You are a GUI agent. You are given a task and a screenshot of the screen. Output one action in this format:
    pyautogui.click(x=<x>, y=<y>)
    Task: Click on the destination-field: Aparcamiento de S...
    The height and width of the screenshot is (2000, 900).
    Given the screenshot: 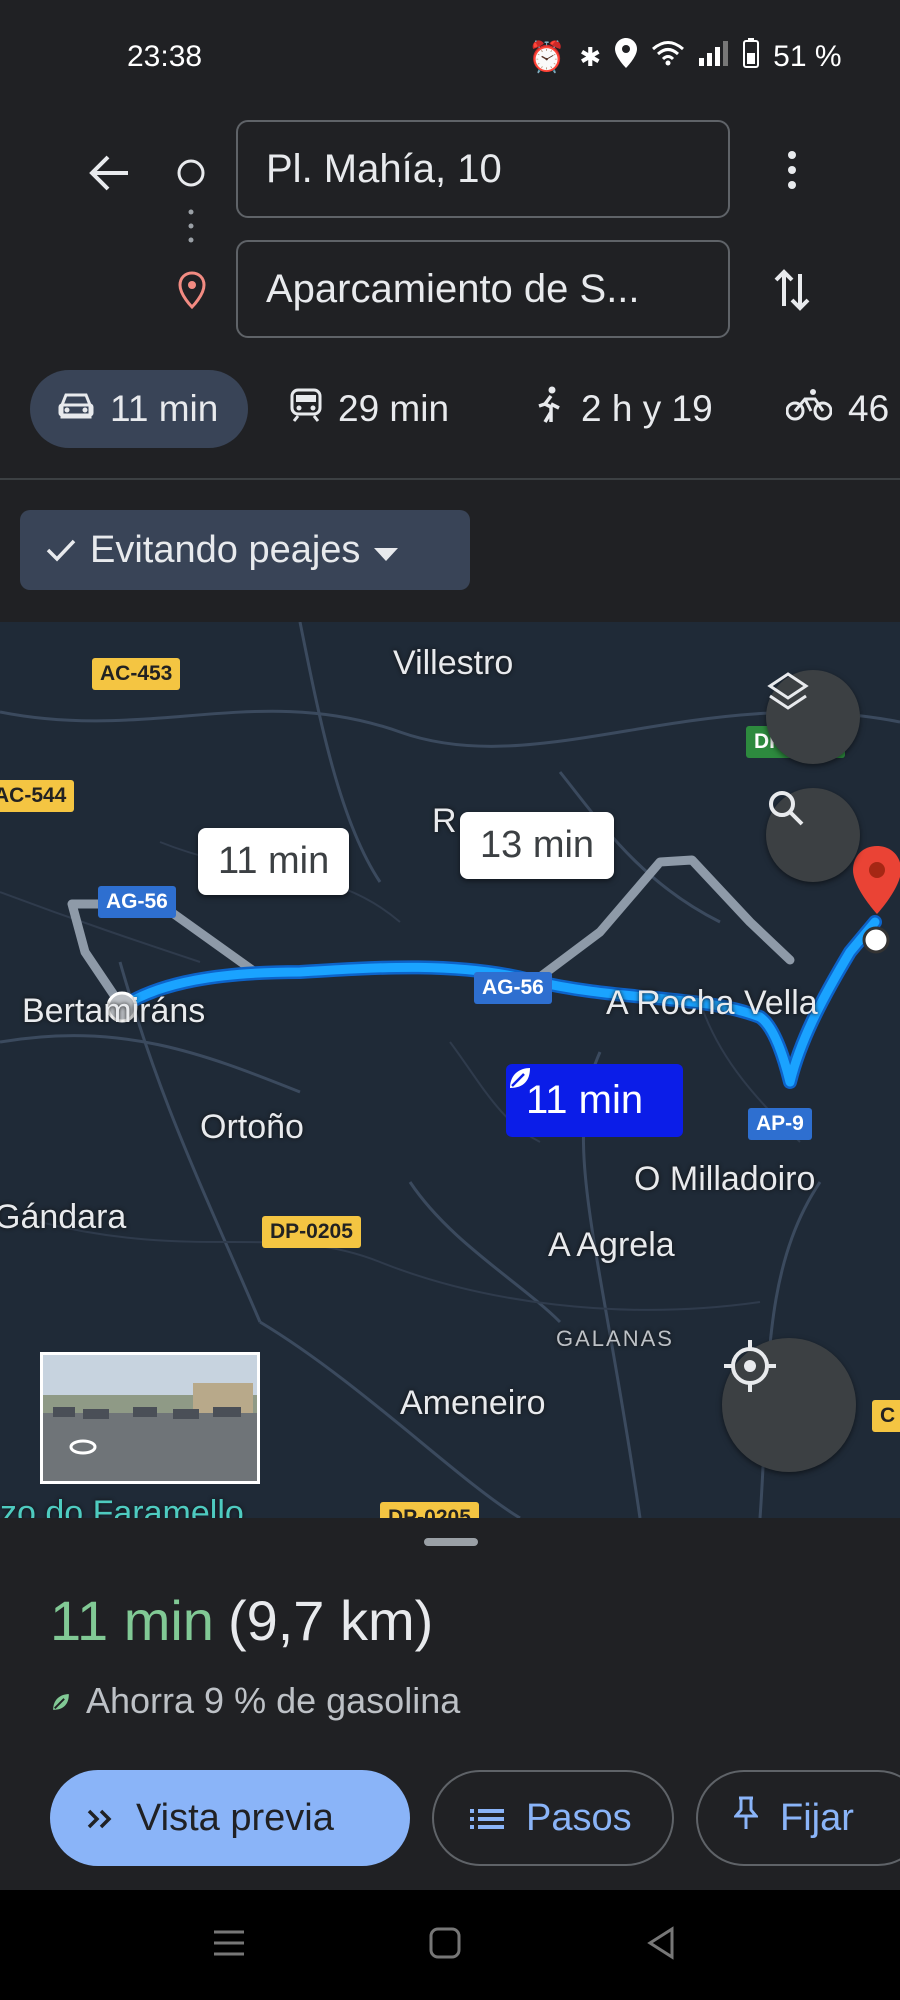 What is the action you would take?
    pyautogui.click(x=483, y=289)
    